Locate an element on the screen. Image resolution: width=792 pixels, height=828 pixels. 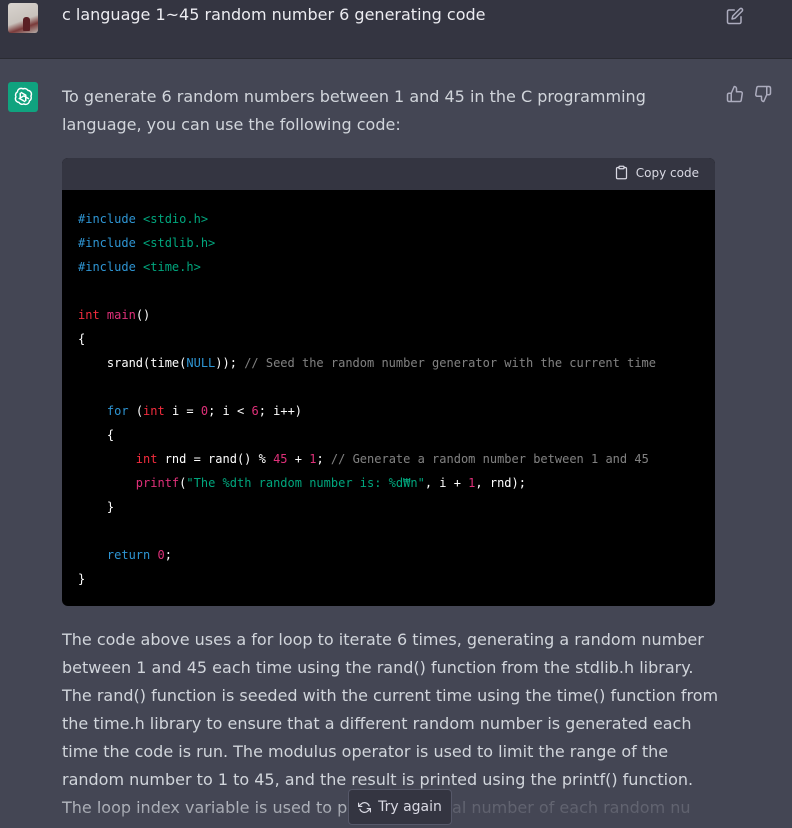
code-token: ; i++) is located at coordinates (280, 411).